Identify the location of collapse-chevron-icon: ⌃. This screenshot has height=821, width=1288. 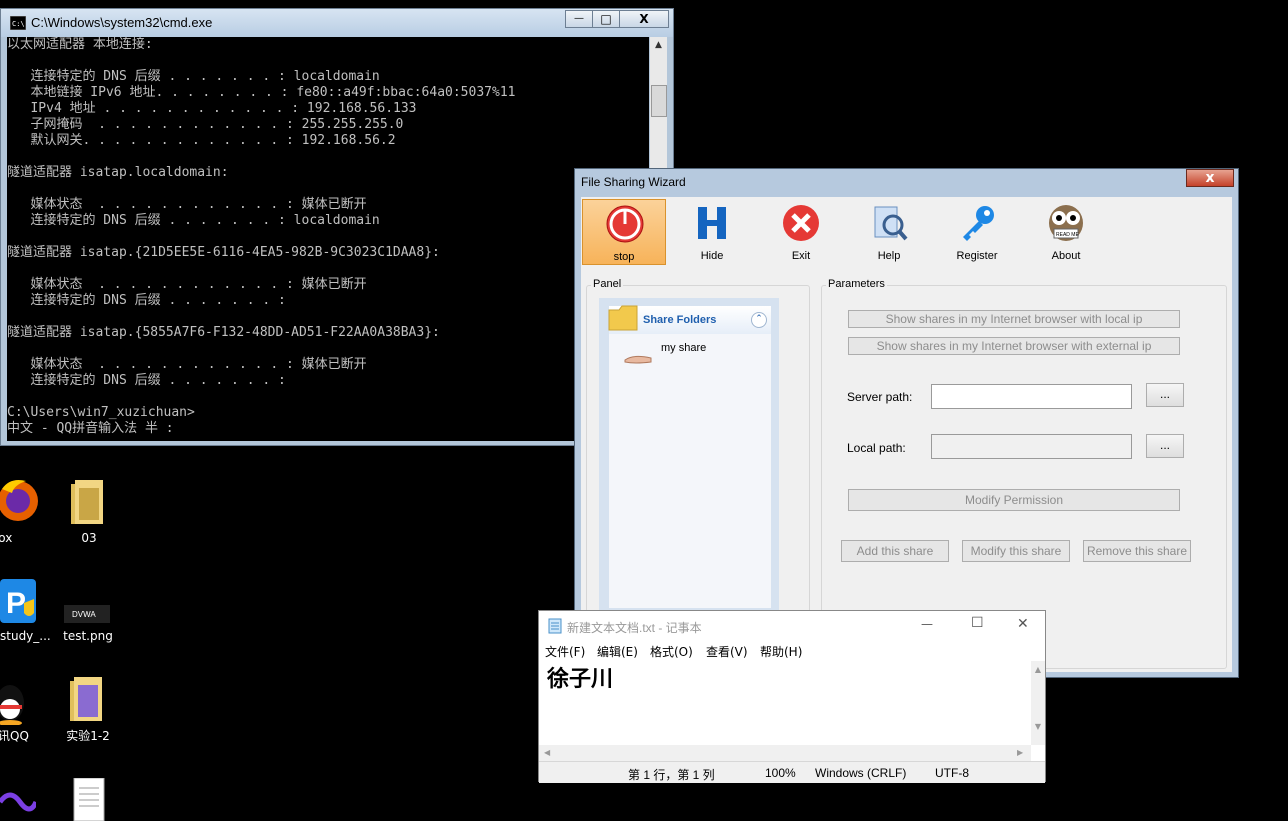
(759, 320).